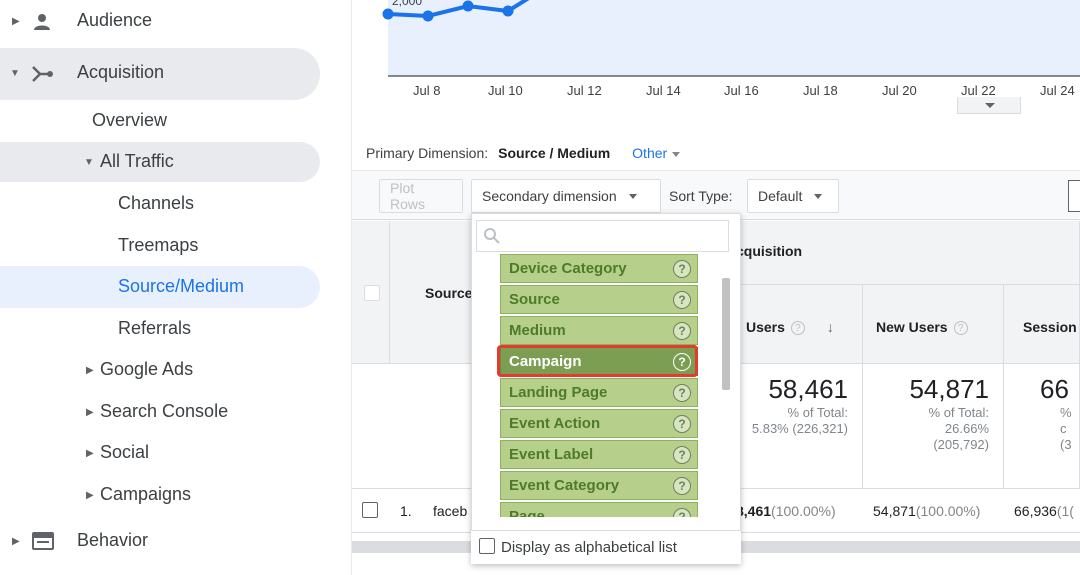 The height and width of the screenshot is (575, 1080). I want to click on nav-all-traffic: All Traffic, so click(137, 161).